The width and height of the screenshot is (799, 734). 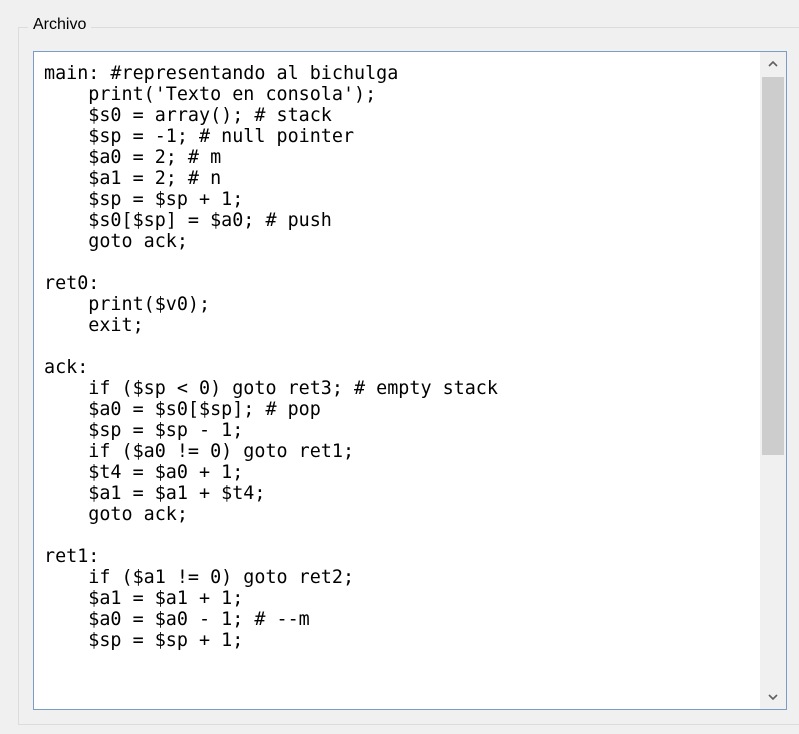 I want to click on code-line: $sp = $sp - 1;, so click(x=144, y=430).